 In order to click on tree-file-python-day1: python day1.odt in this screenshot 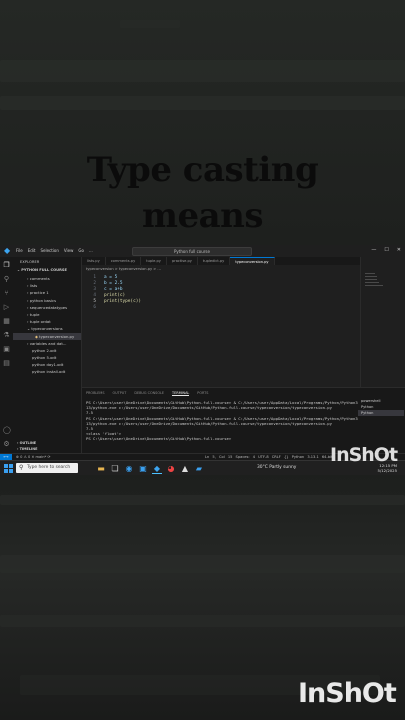, I will do `click(47, 364)`.